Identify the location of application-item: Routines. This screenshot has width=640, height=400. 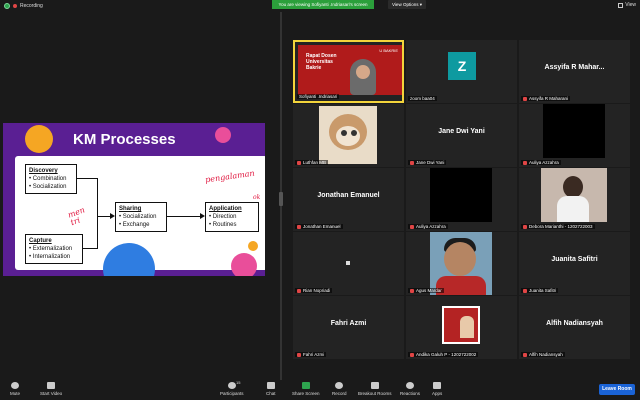
(232, 225).